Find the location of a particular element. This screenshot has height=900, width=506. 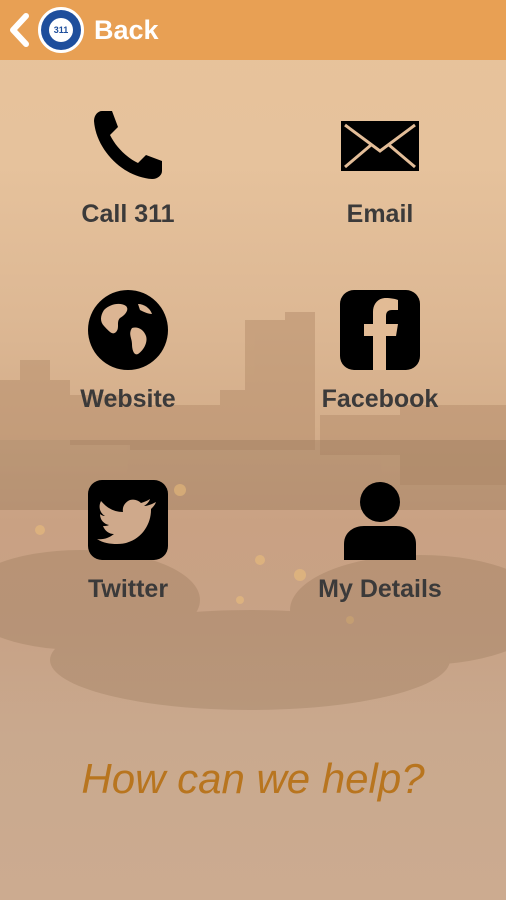

tile-label: My Details is located at coordinates (380, 589).